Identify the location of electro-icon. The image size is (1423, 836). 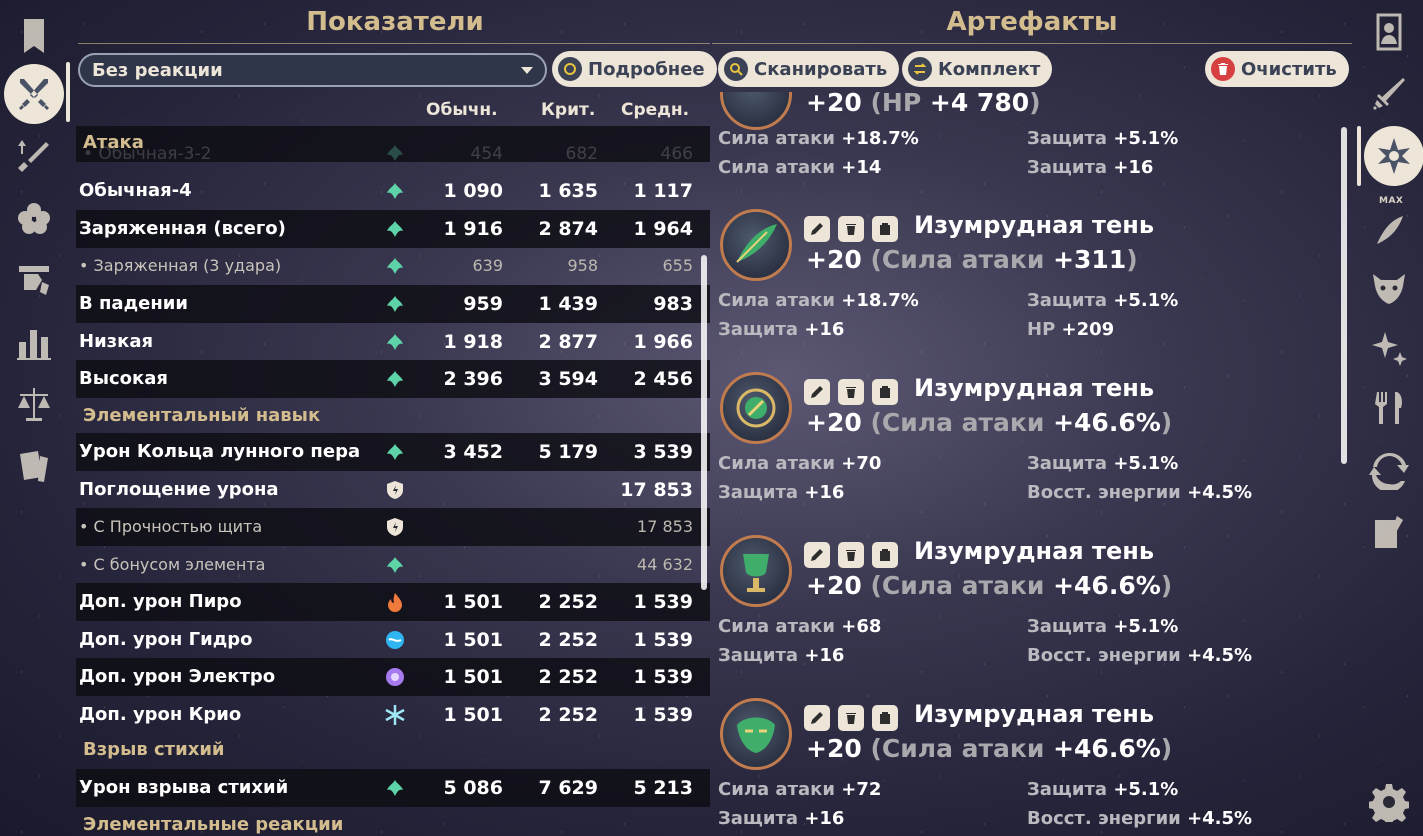
(395, 677).